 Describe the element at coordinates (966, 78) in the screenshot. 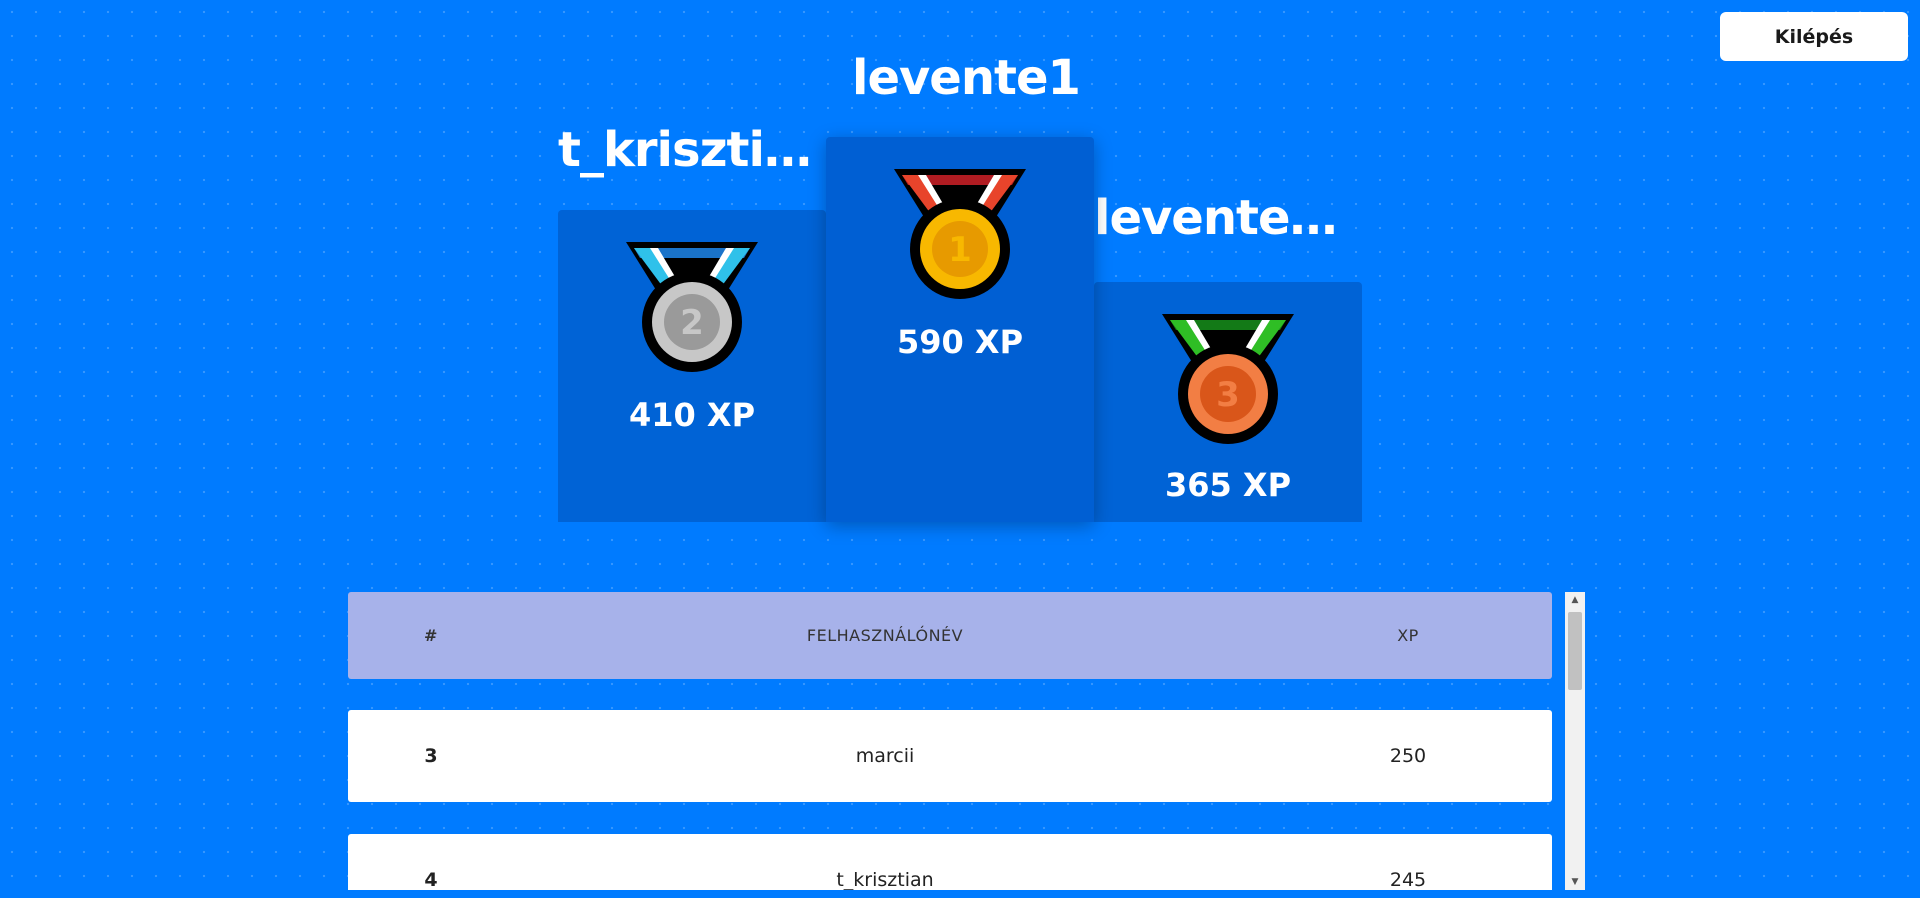

I see `podium-first-name: levente1` at that location.